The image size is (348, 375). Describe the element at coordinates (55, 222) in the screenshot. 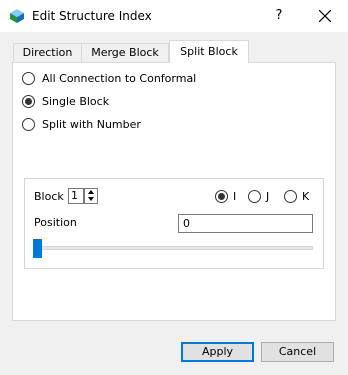

I see `position-label: Position` at that location.